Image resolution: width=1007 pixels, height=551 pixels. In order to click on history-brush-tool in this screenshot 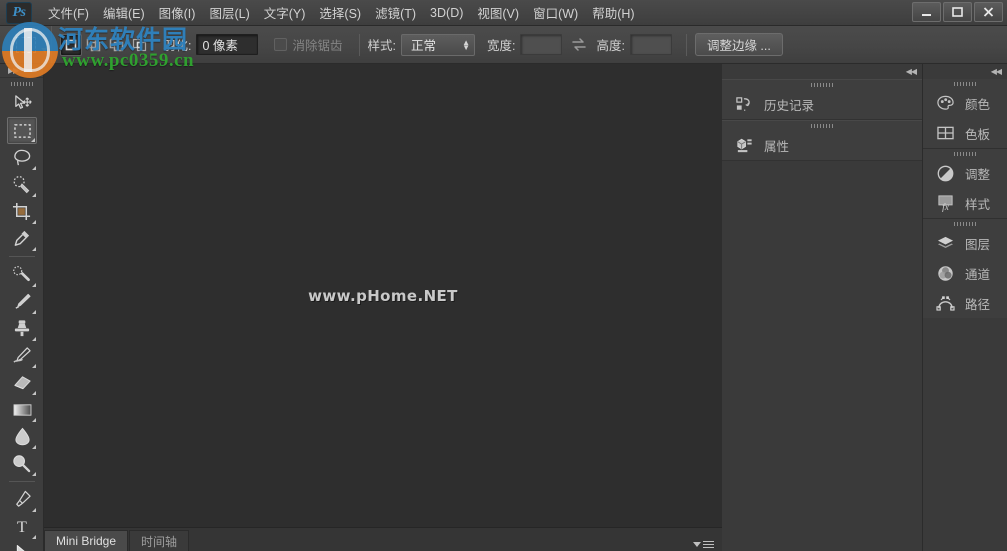, I will do `click(22, 355)`.